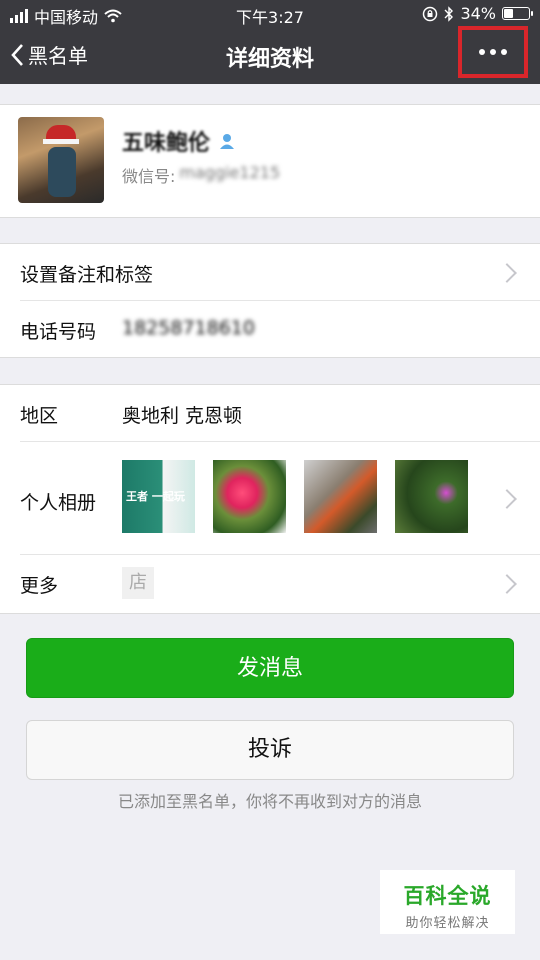 The image size is (540, 960). I want to click on phone-row: 电话号码 18258718610, so click(270, 329).